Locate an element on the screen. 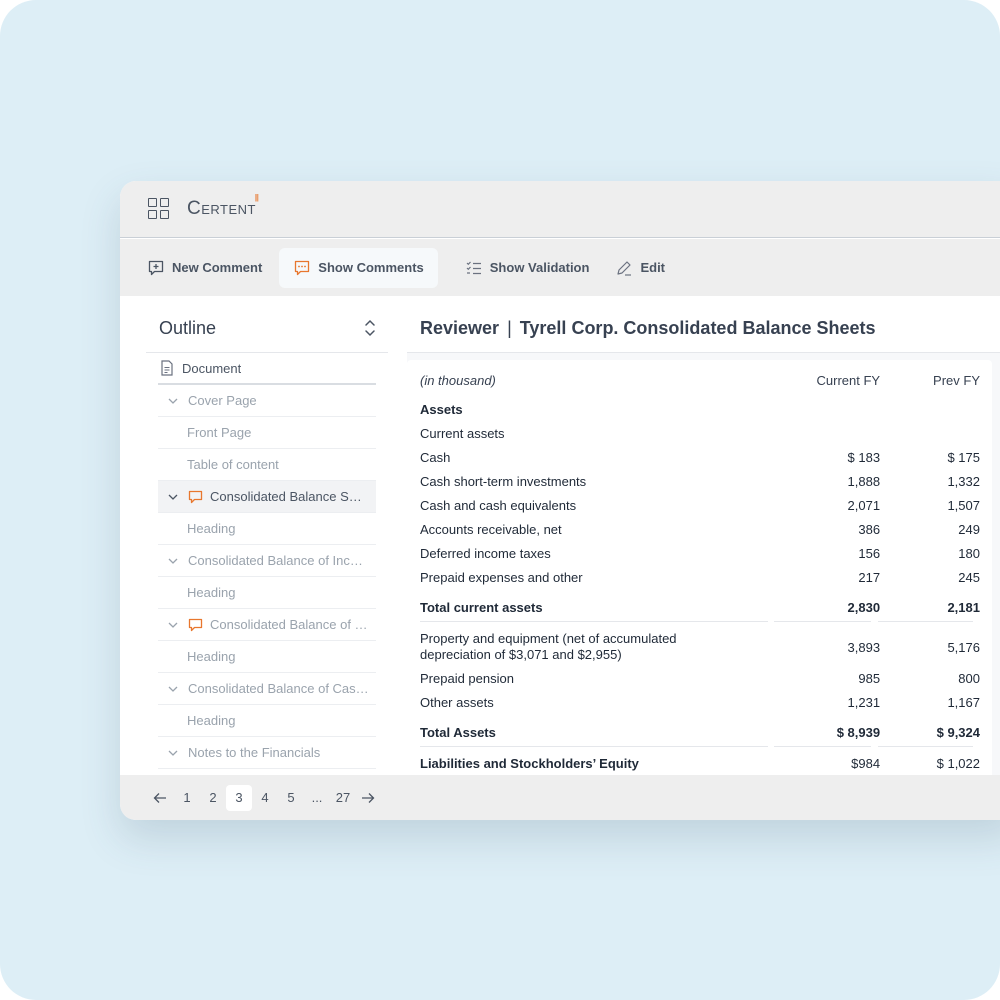  table-row: Deferred income taxes 156 180 is located at coordinates (700, 553).